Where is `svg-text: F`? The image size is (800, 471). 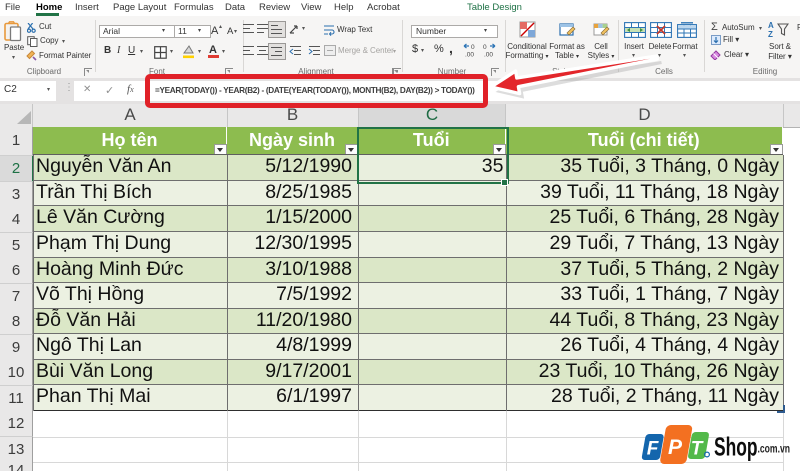 svg-text: F is located at coordinates (653, 449).